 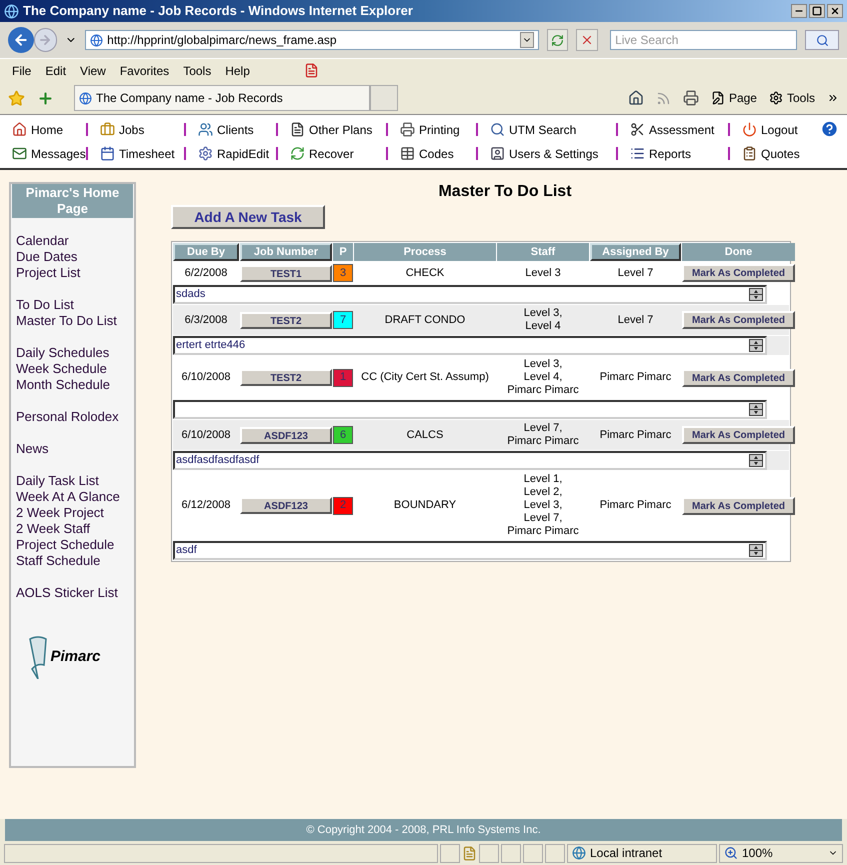 I want to click on nav-link: Timesheet, so click(x=147, y=153).